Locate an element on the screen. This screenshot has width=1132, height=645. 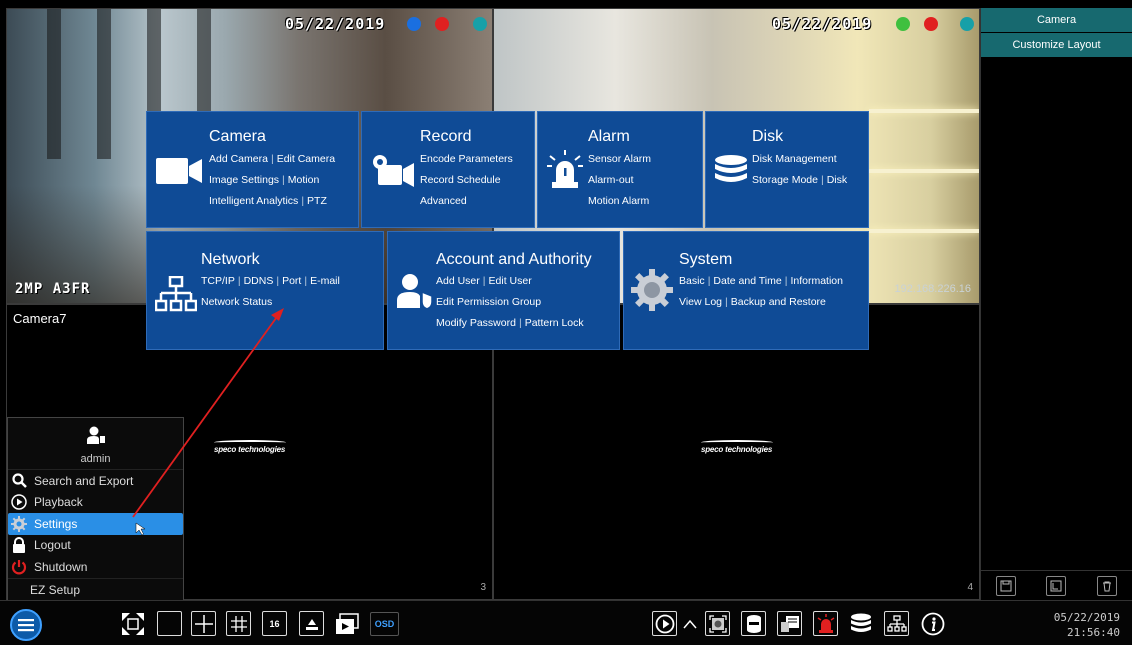
menu-item-label: Logout is located at coordinates (52, 545).